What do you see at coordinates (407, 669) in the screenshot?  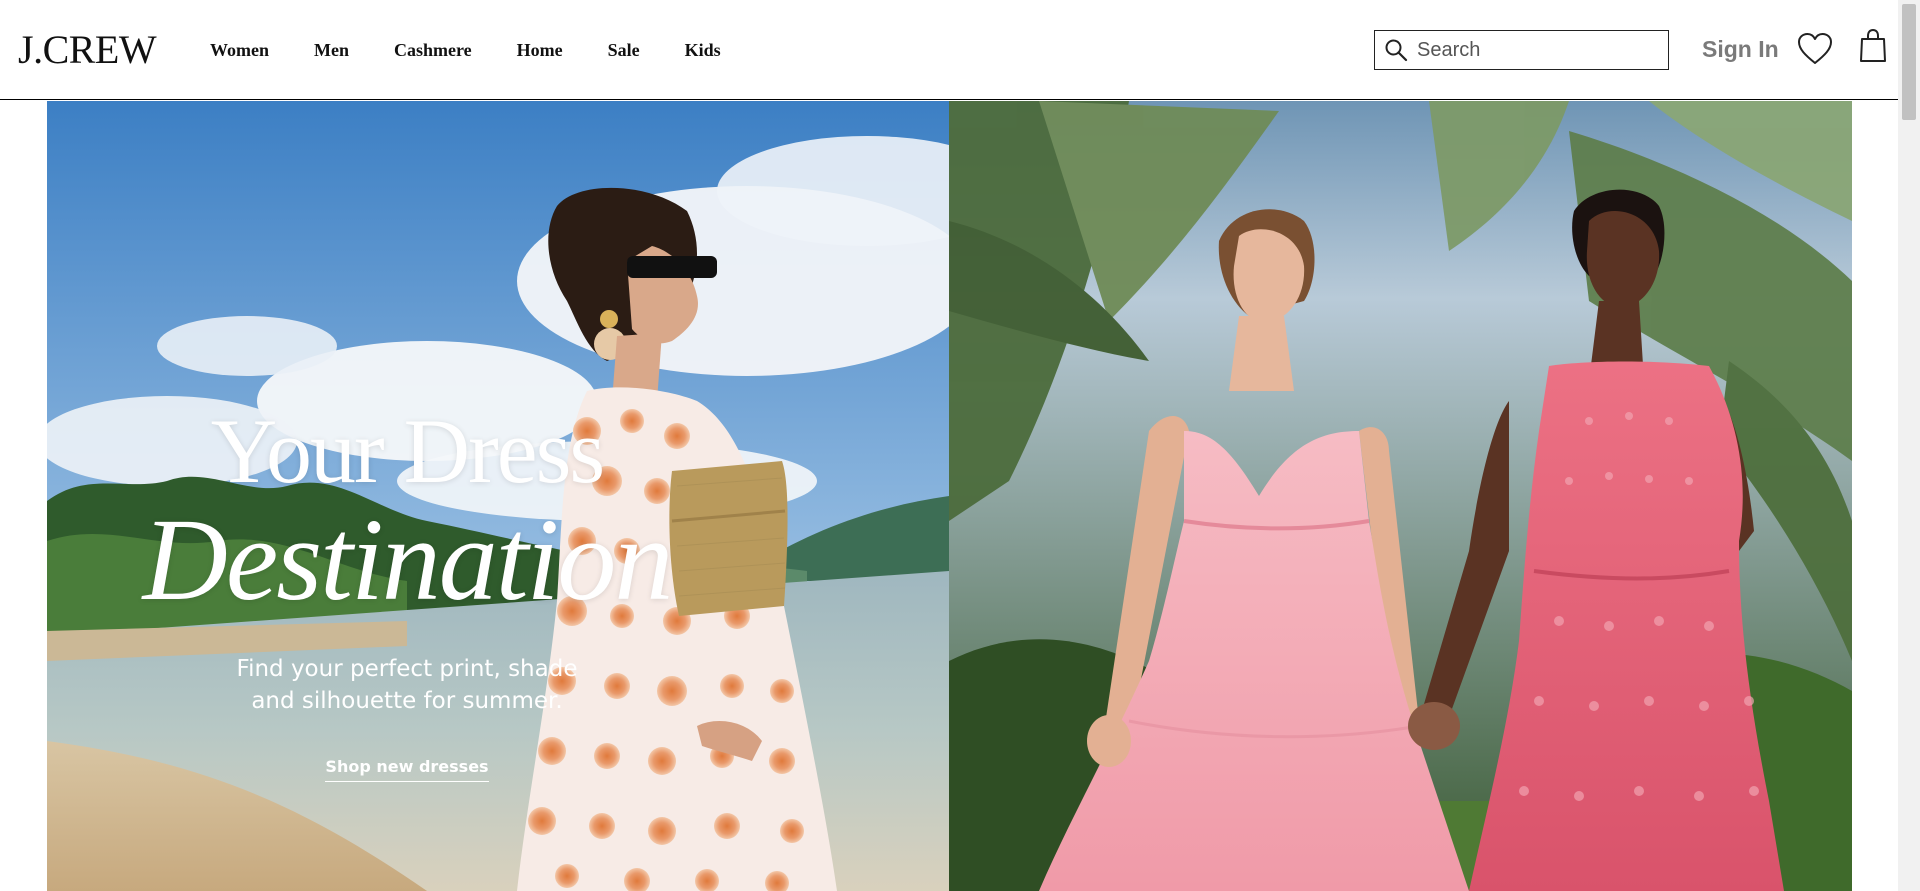 I see `hero-subline-1: Find your perfect print, shade` at bounding box center [407, 669].